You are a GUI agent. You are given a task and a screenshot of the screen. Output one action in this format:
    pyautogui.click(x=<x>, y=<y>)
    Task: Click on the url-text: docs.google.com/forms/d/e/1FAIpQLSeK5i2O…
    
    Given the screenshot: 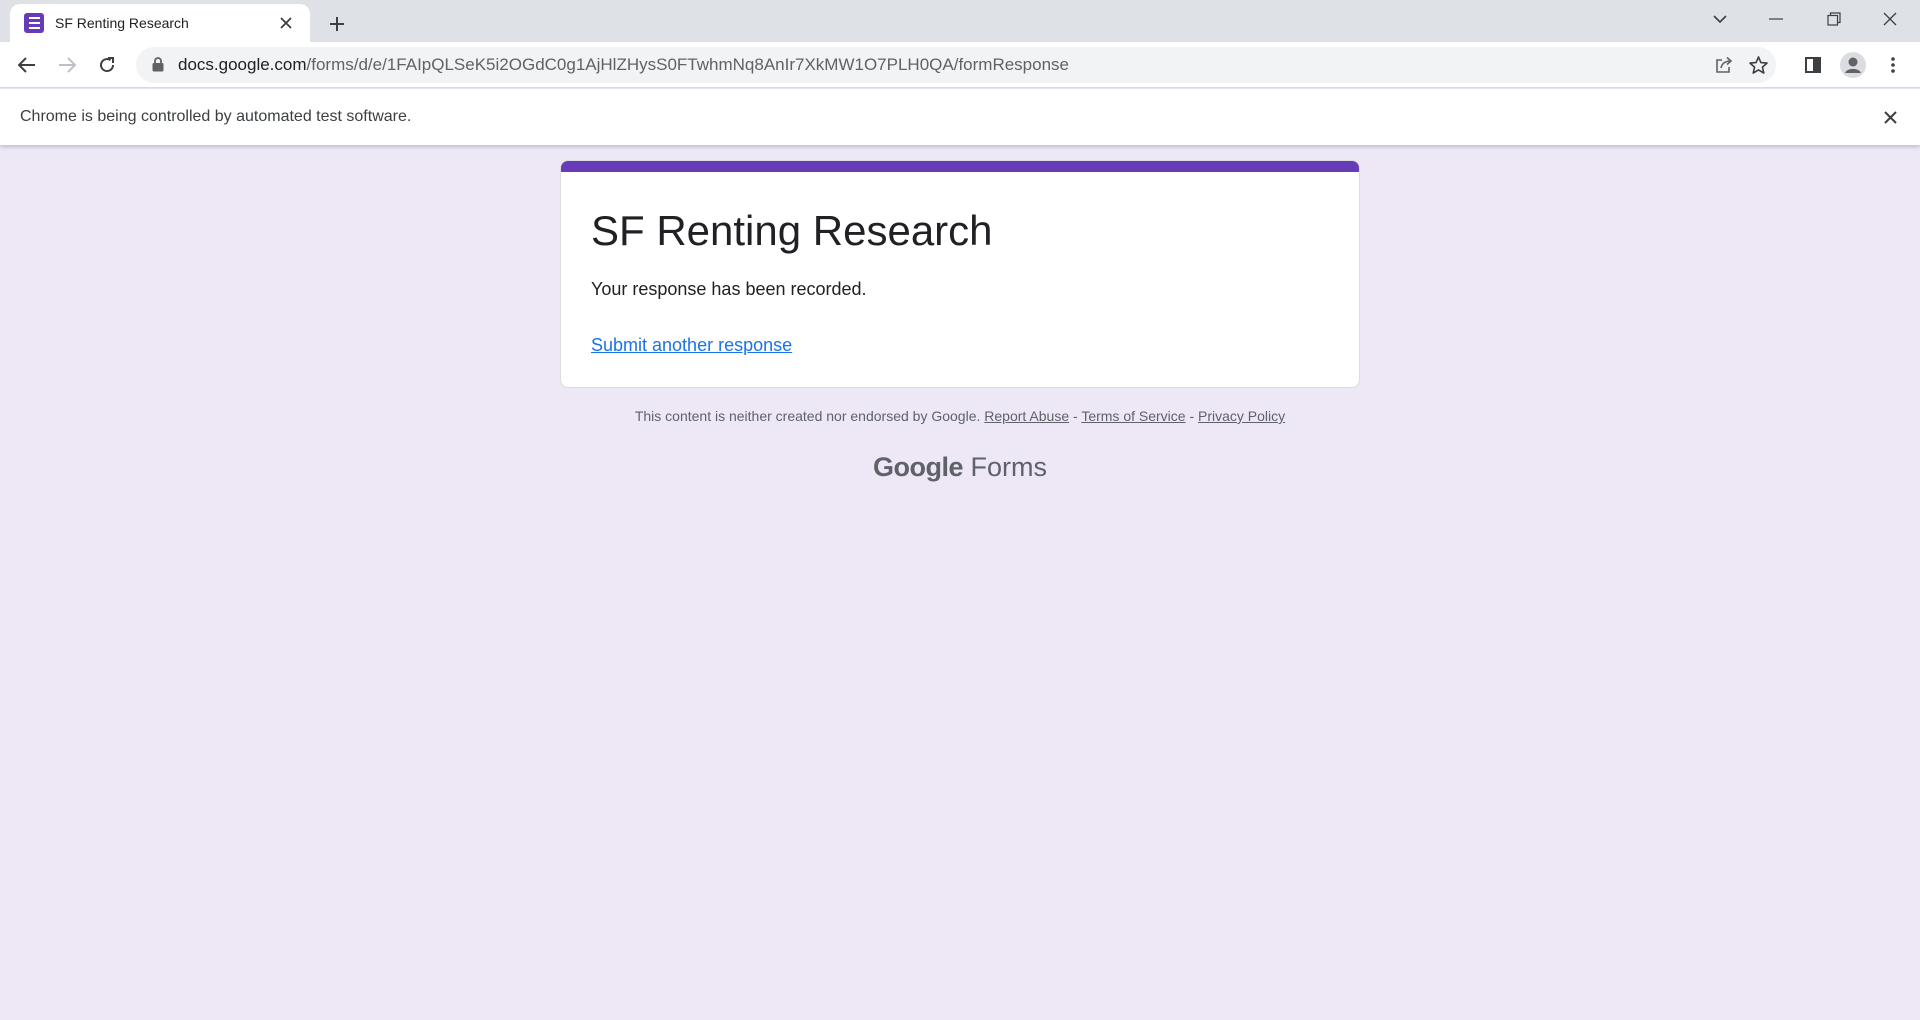 What is the action you would take?
    pyautogui.click(x=623, y=65)
    